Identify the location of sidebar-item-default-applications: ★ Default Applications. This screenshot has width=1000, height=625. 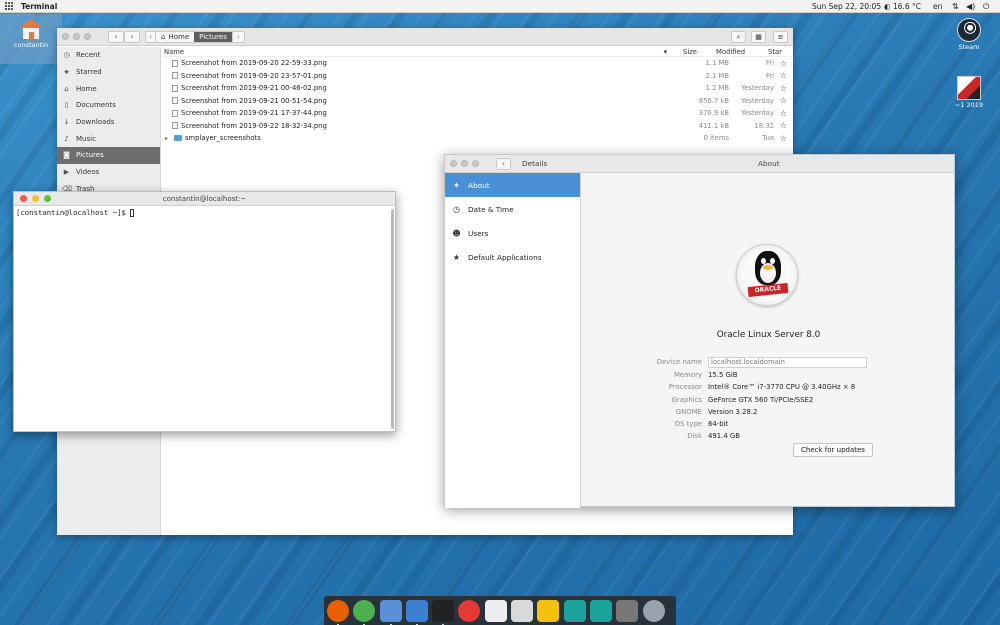
(512, 257).